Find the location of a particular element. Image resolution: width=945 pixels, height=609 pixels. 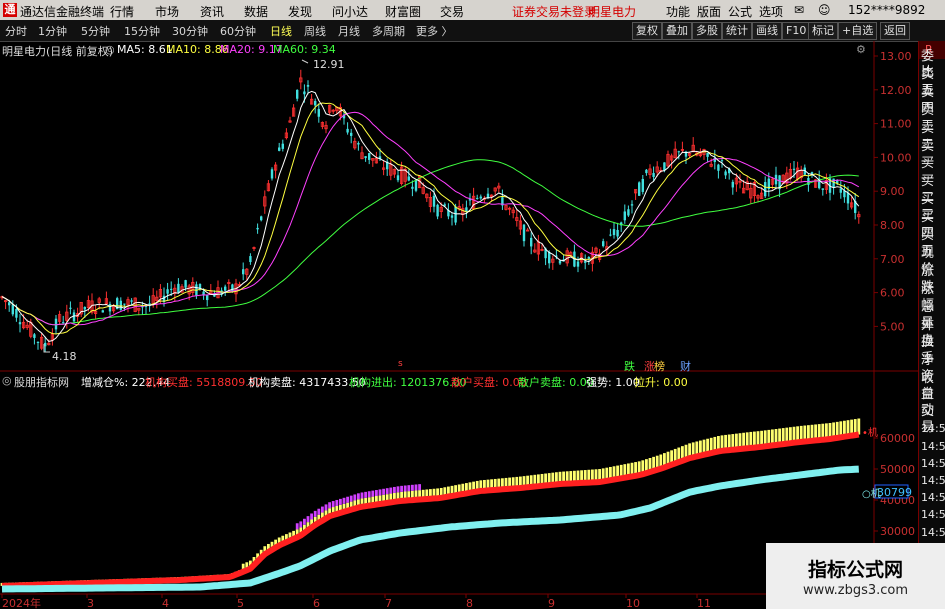

ind-jigou-net: 机构进出: 1201376.00 is located at coordinates (408, 382).